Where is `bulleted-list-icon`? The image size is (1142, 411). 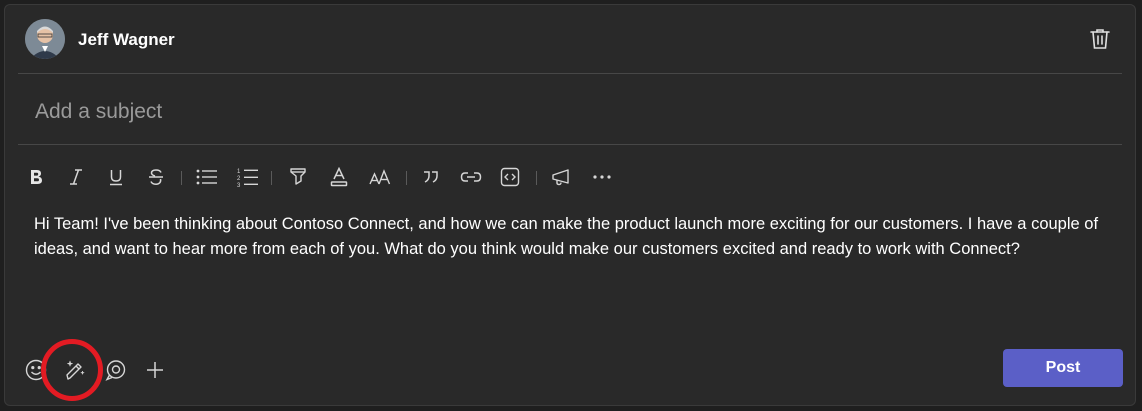
bulleted-list-icon is located at coordinates (207, 177).